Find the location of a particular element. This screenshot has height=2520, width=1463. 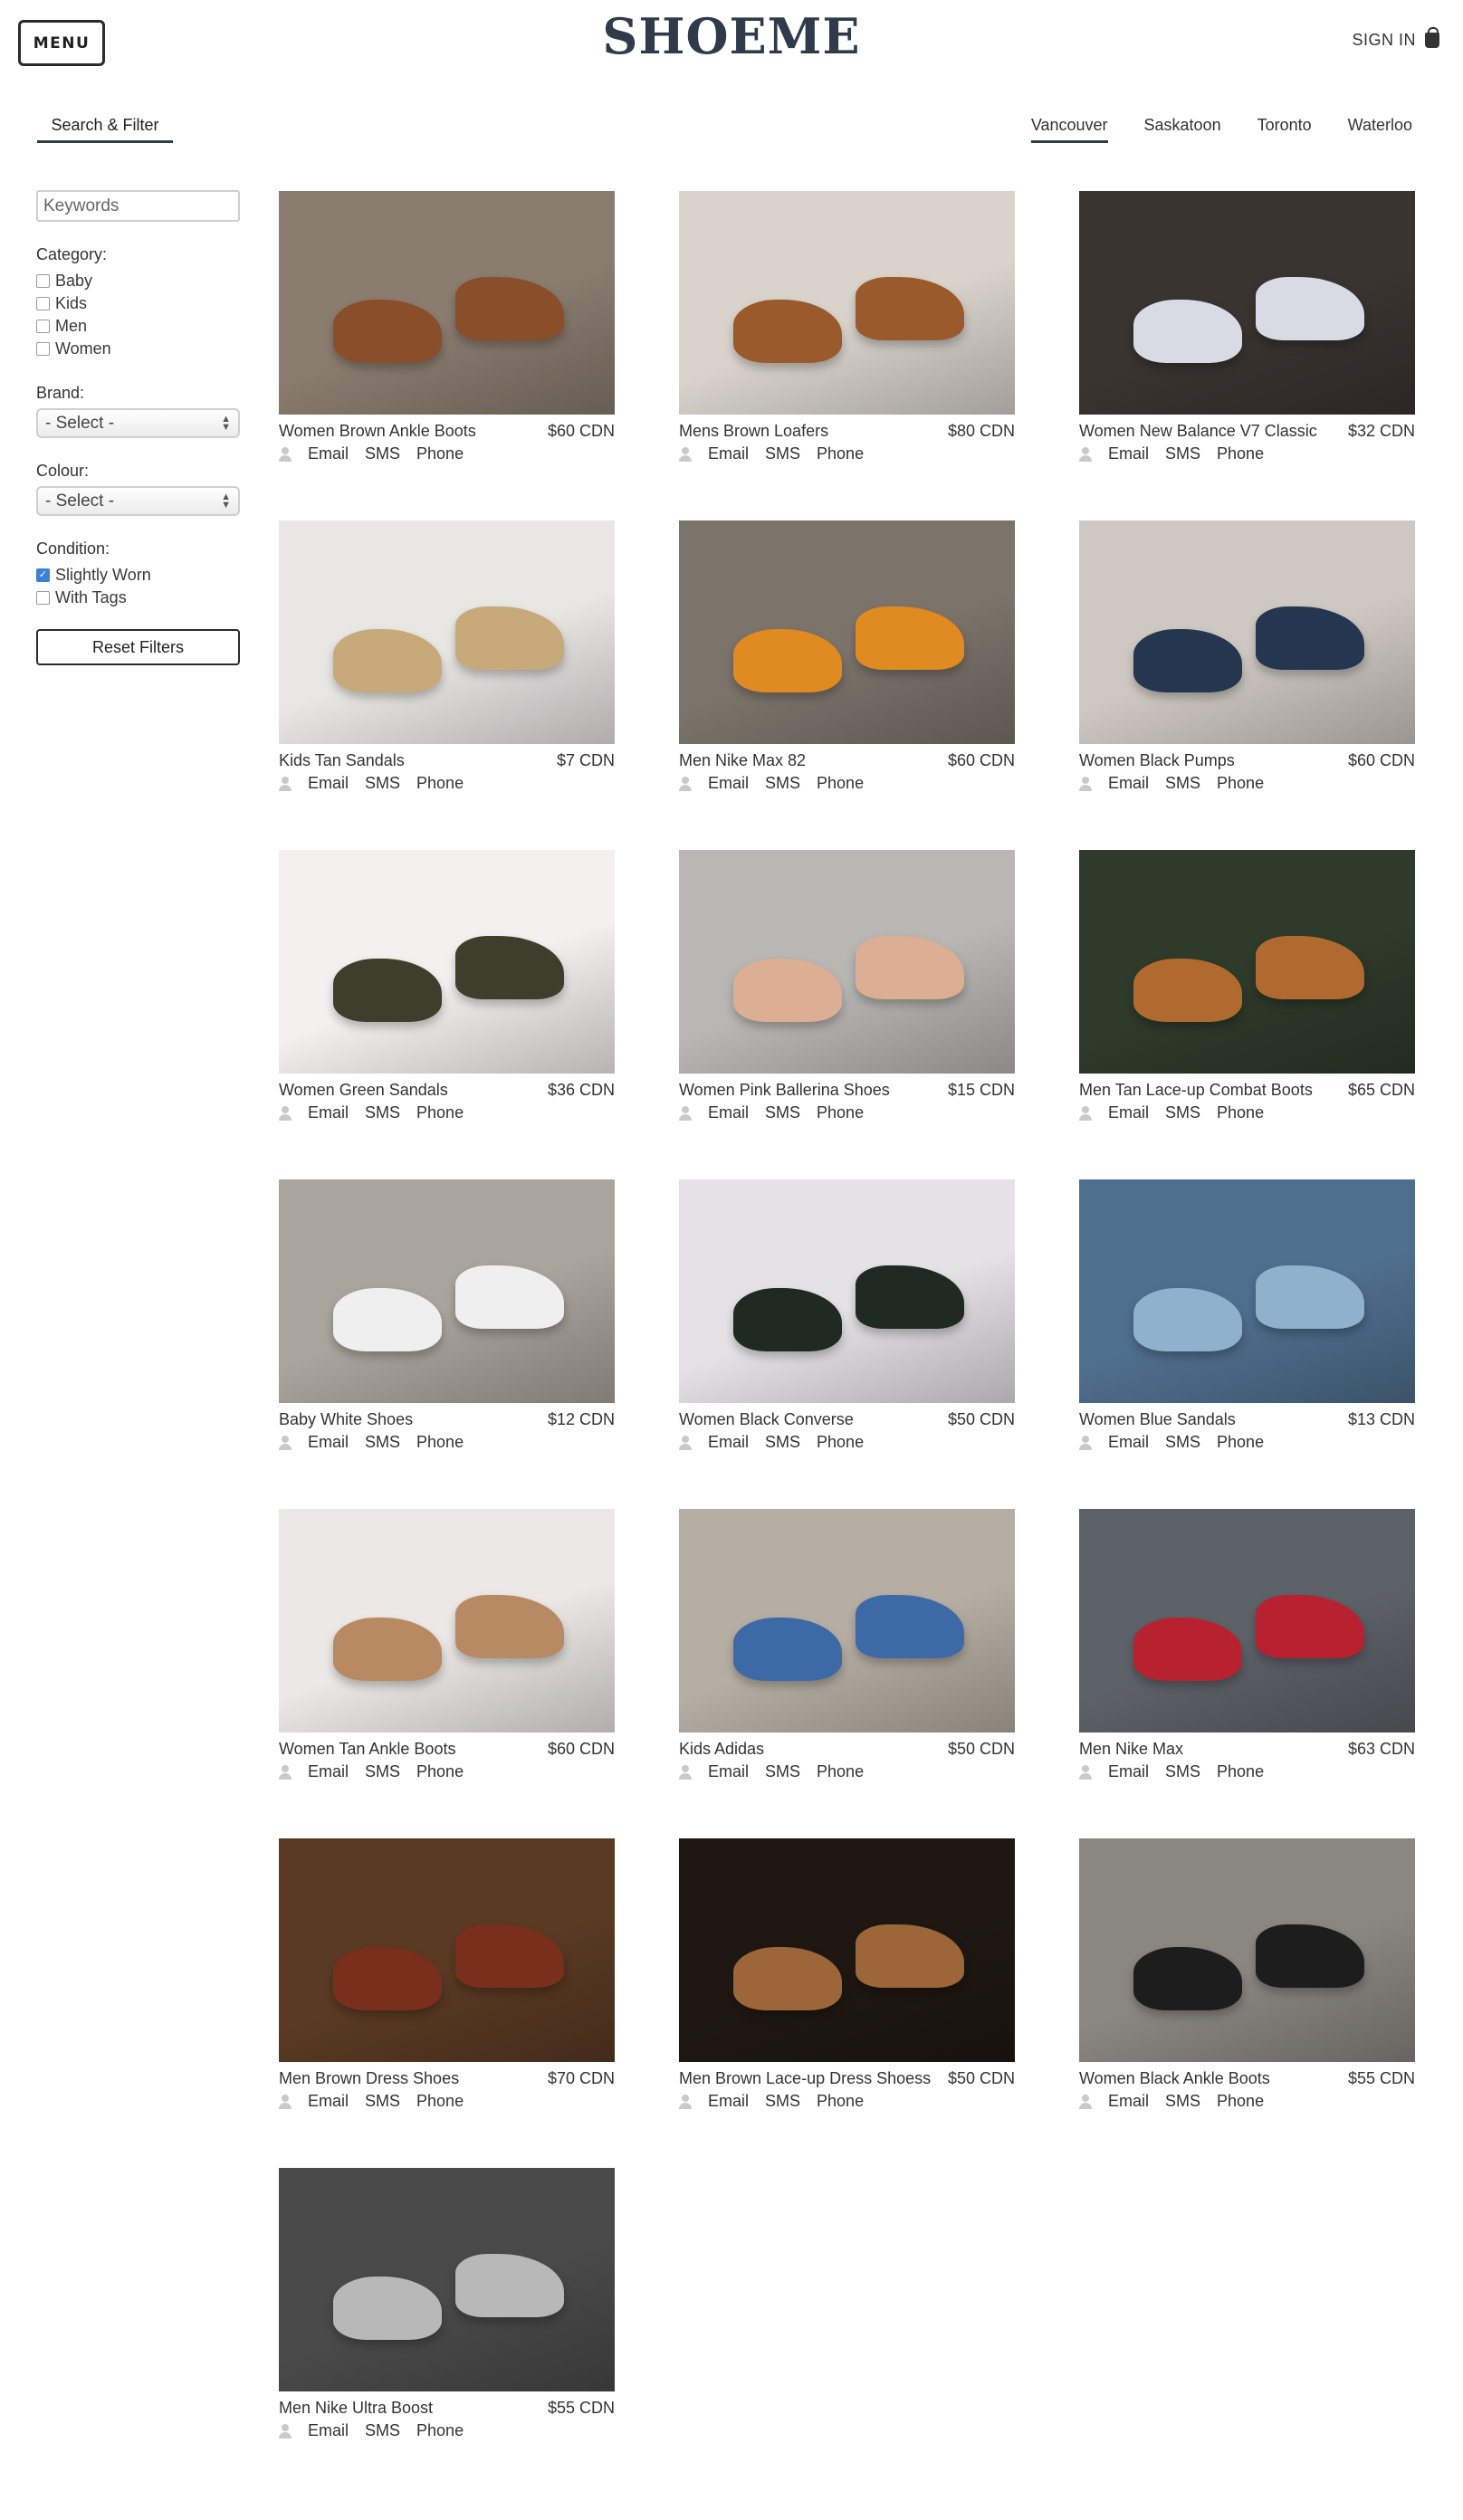

product-title: Men Nike Max is located at coordinates (1131, 1750).